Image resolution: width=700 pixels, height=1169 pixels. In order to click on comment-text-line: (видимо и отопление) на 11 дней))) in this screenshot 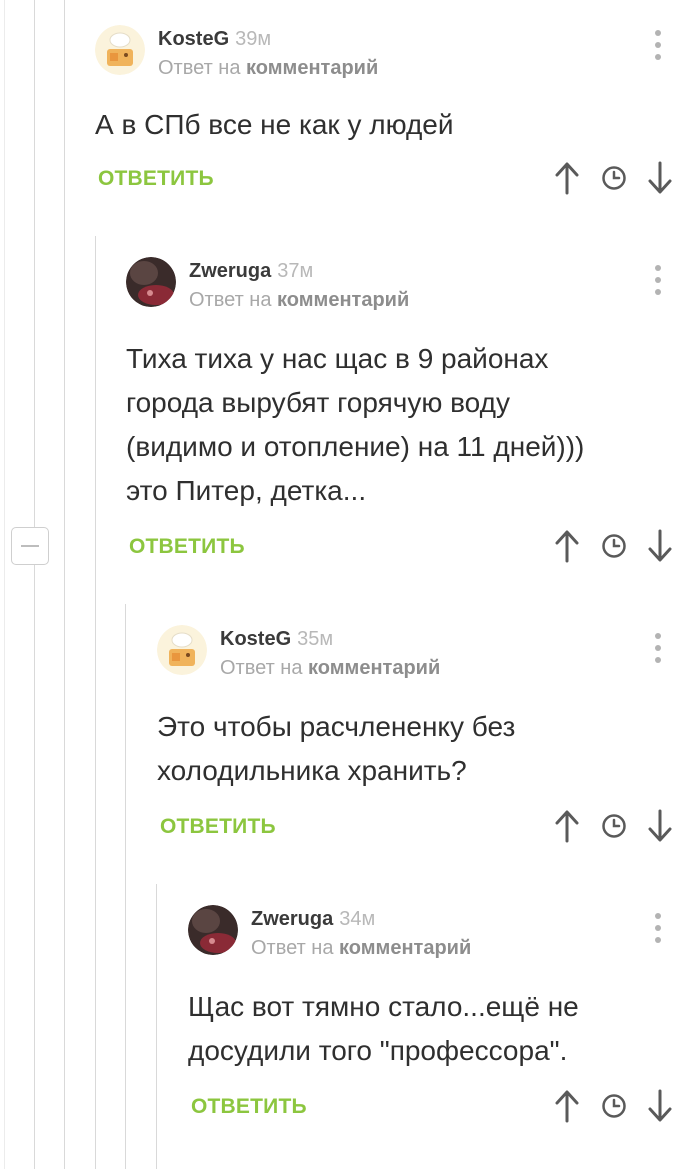, I will do `click(355, 446)`.